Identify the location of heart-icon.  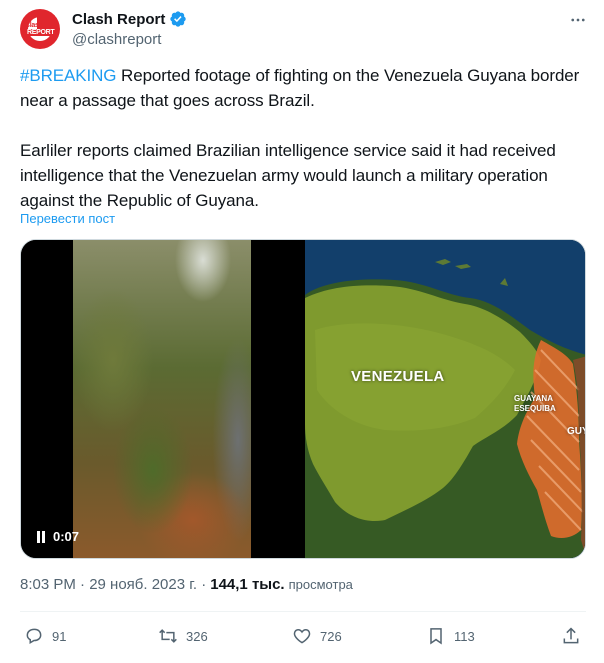
(302, 636).